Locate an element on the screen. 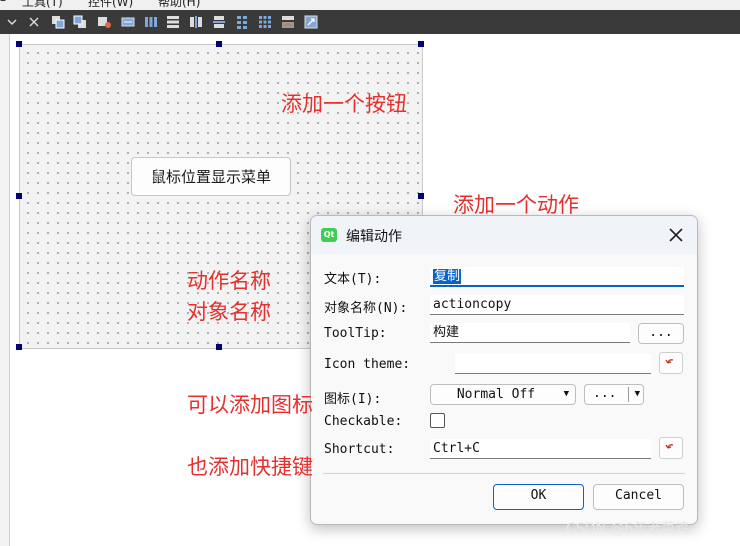 The image size is (740, 546). menu-item-help: 帮助(H) is located at coordinates (179, 5).